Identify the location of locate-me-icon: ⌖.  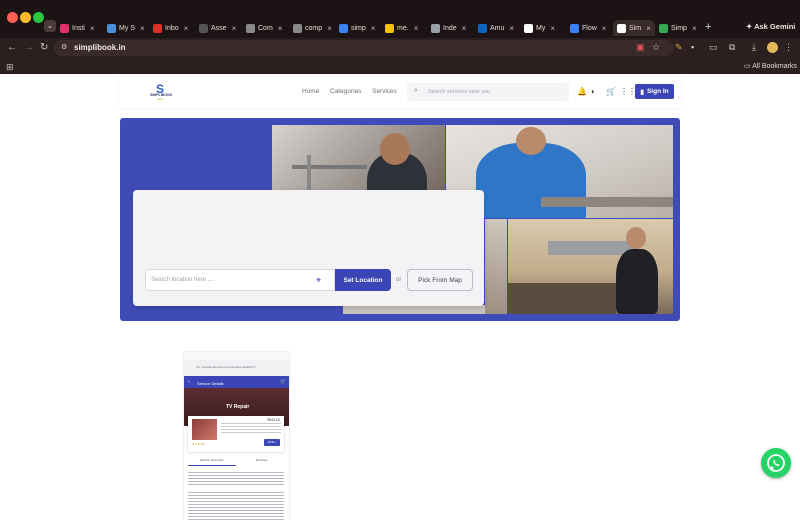
(318, 280).